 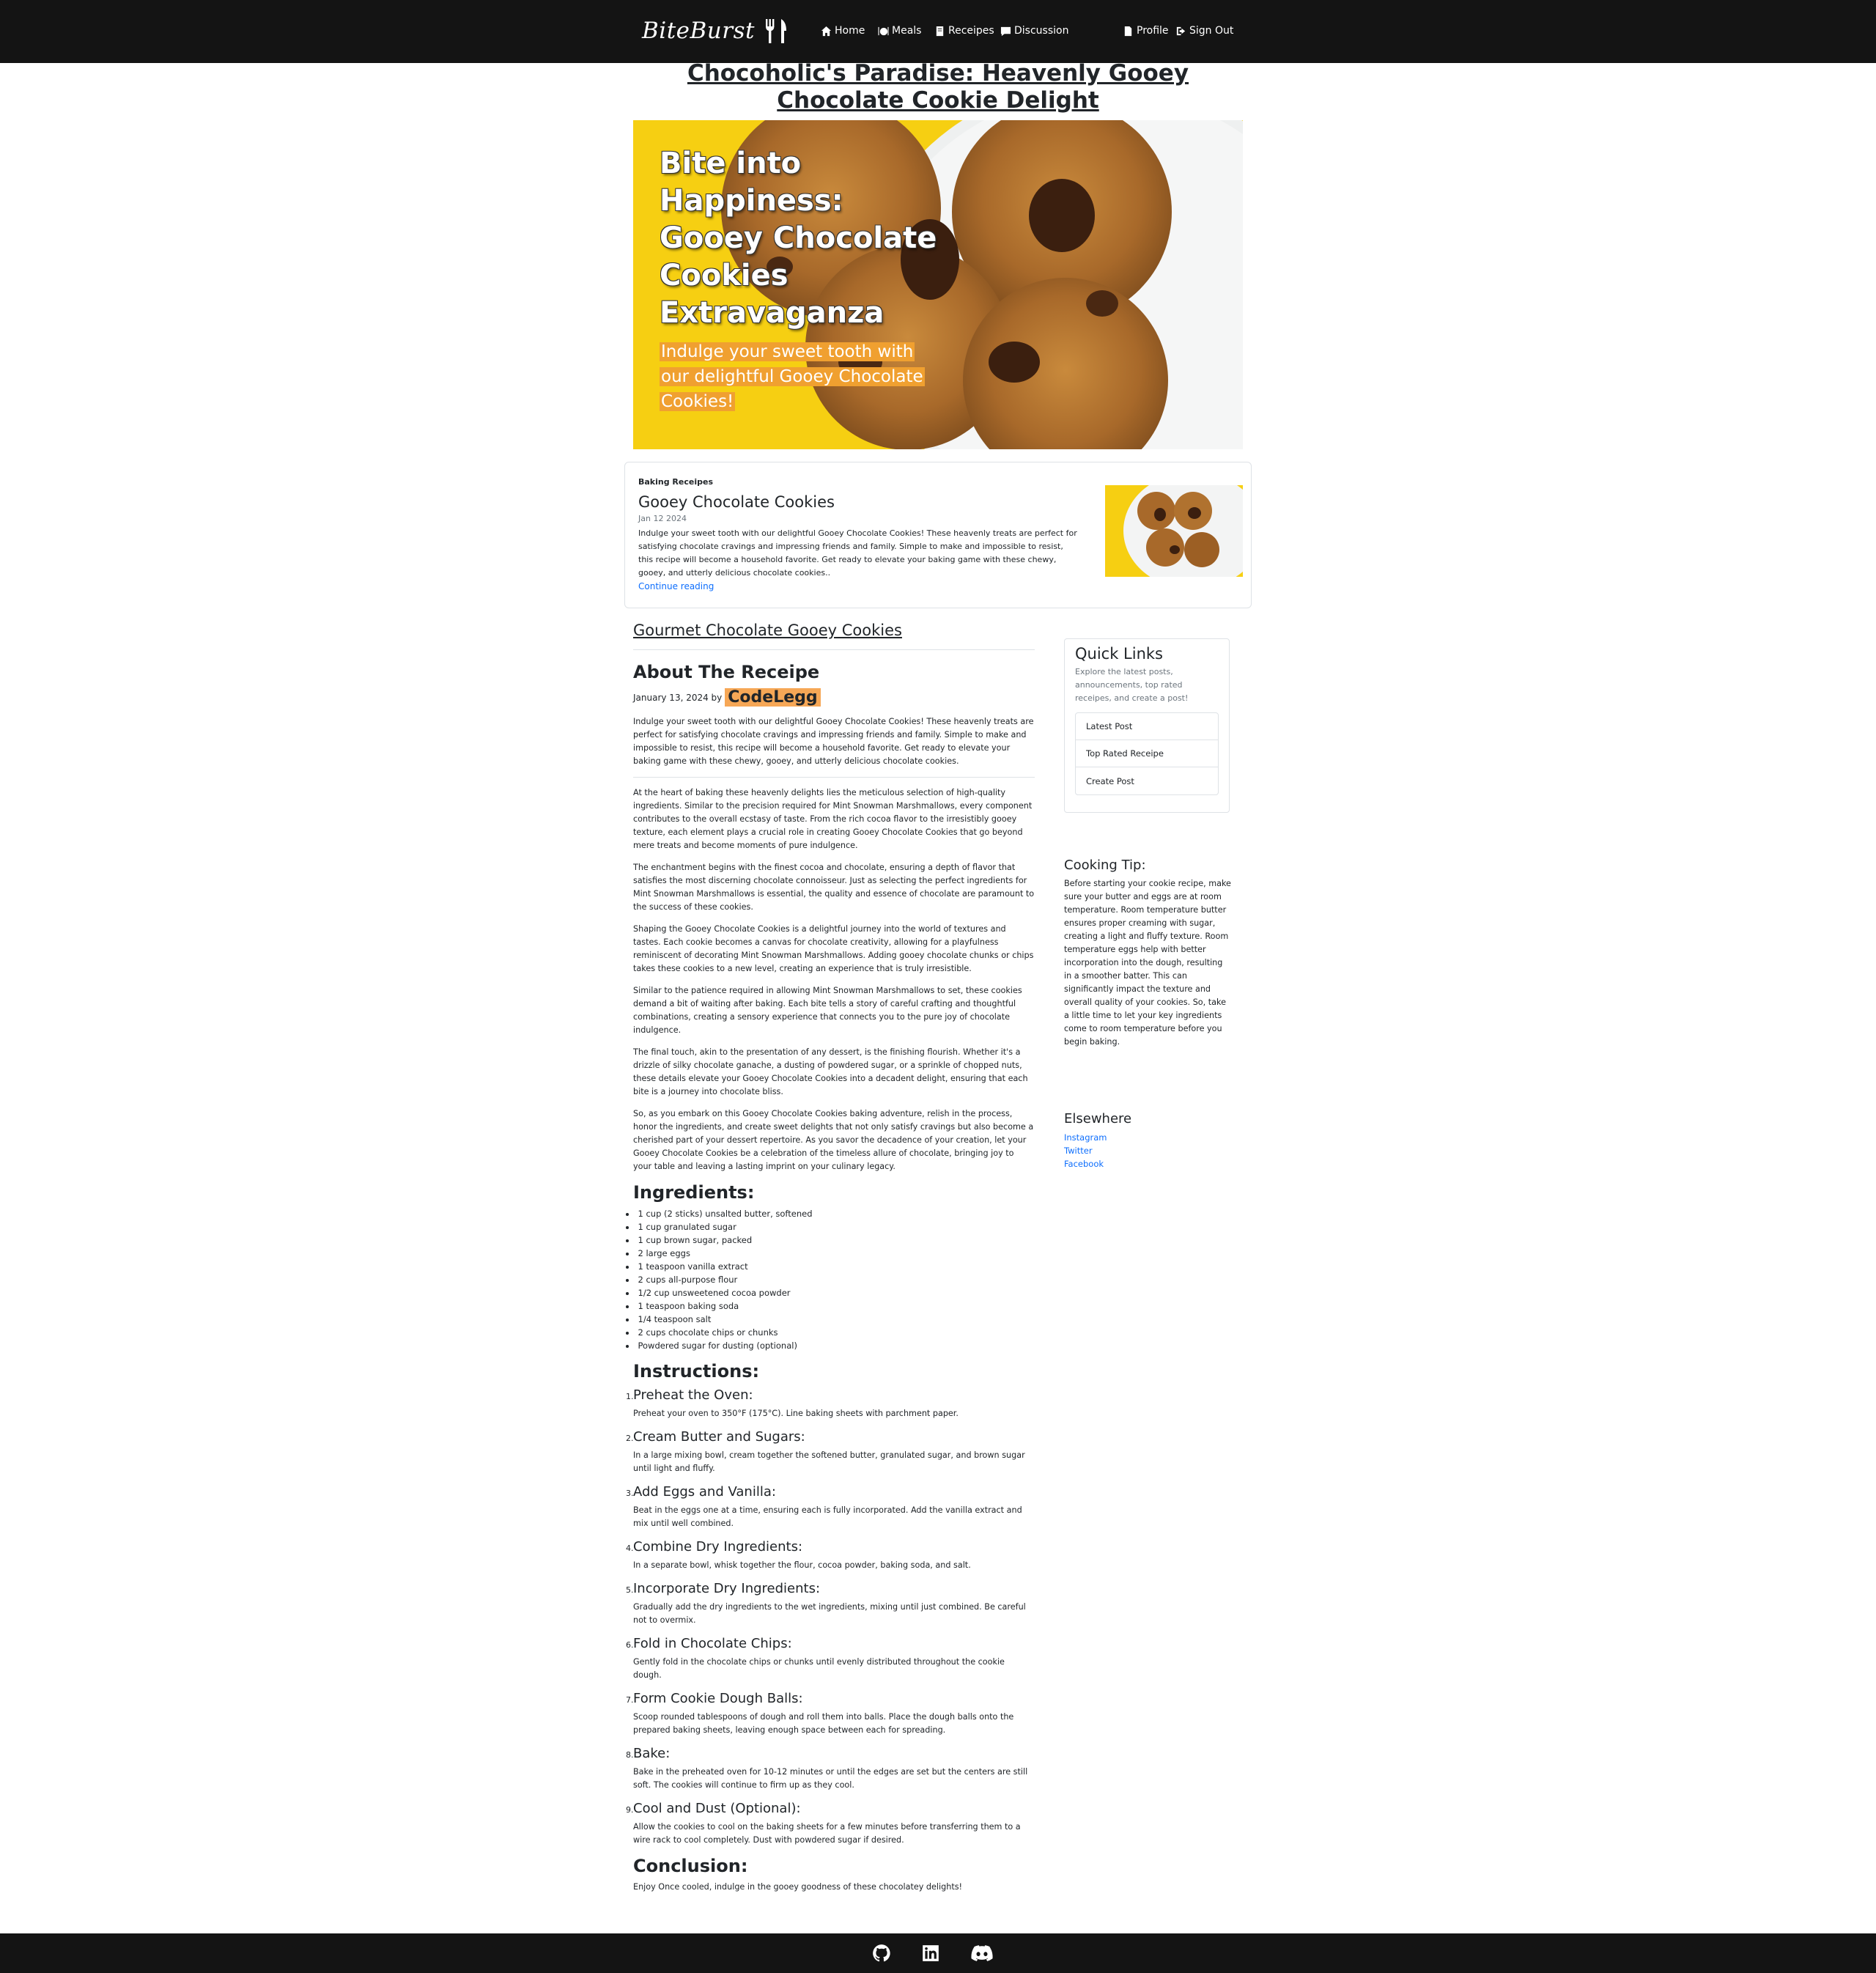 What do you see at coordinates (630, 1810) in the screenshot?
I see `step-number: 9.` at bounding box center [630, 1810].